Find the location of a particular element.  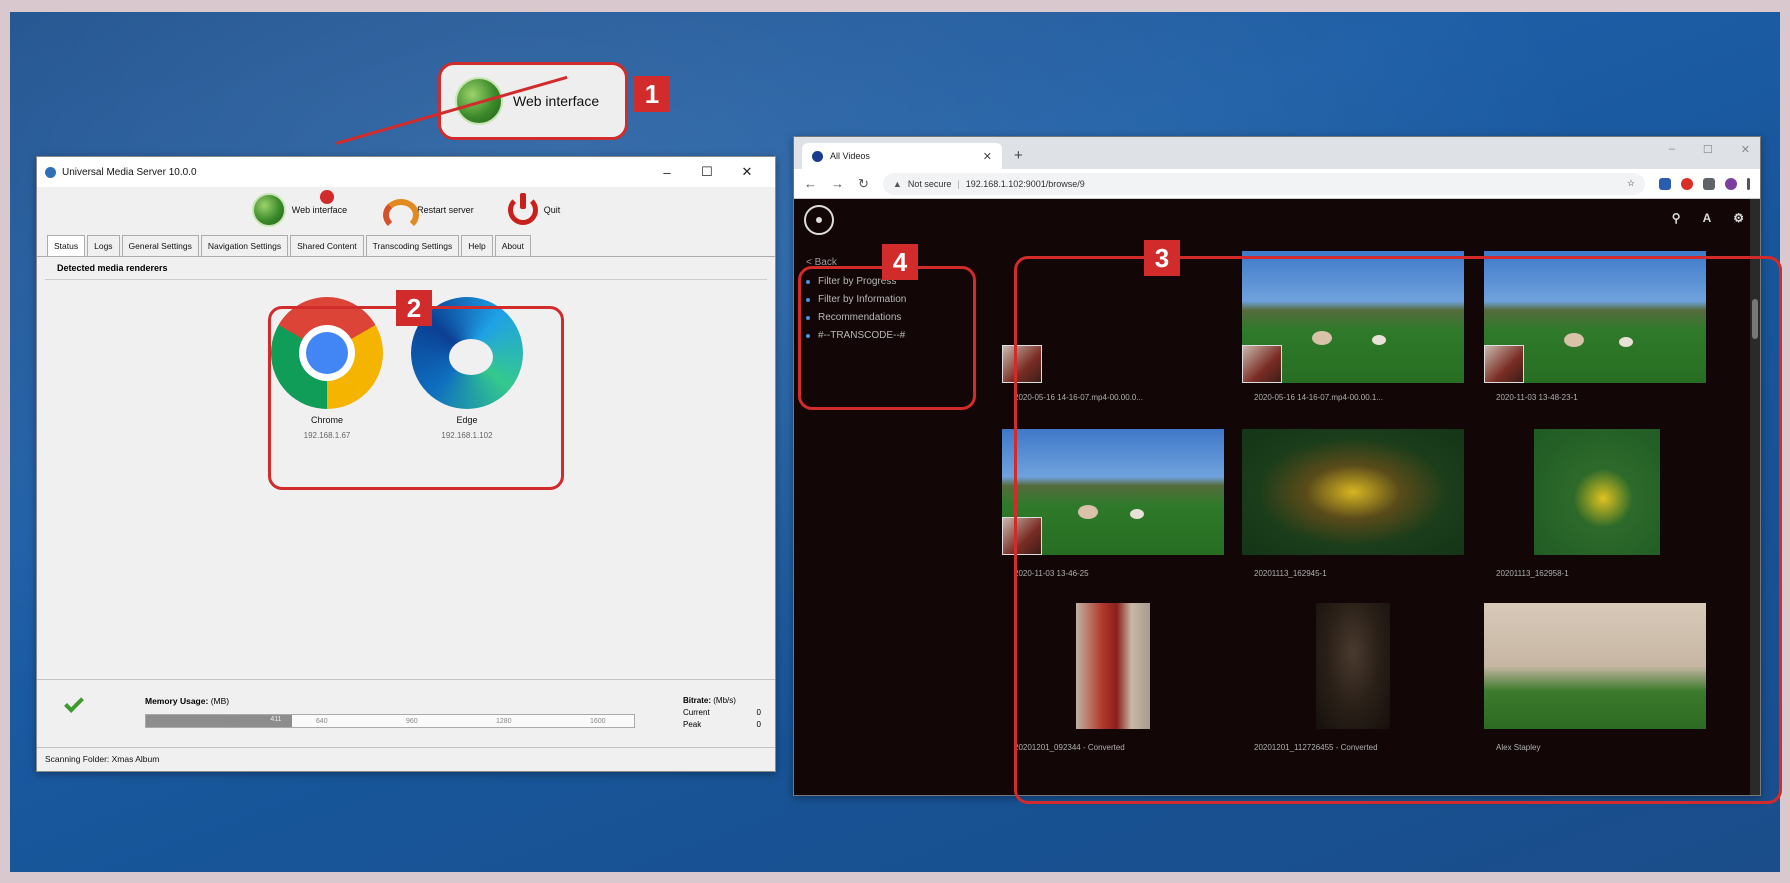

web-header-icons: ⚲ A ⚙ is located at coordinates (1708, 218).